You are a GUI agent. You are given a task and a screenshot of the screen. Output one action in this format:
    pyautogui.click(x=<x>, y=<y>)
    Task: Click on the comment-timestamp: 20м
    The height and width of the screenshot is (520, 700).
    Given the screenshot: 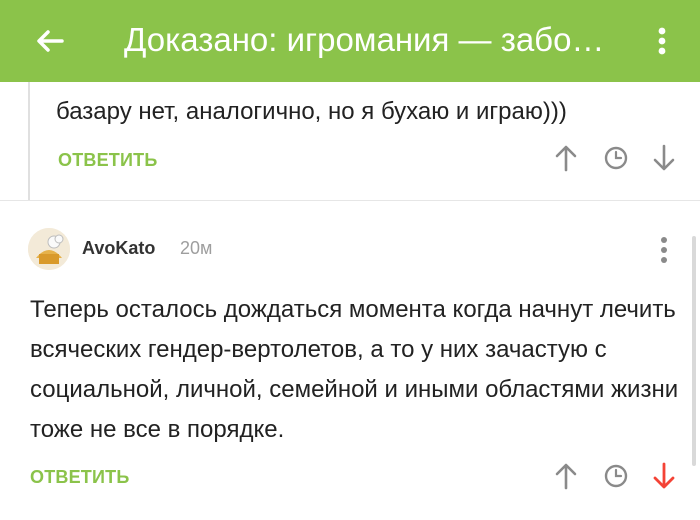 What is the action you would take?
    pyautogui.click(x=196, y=248)
    